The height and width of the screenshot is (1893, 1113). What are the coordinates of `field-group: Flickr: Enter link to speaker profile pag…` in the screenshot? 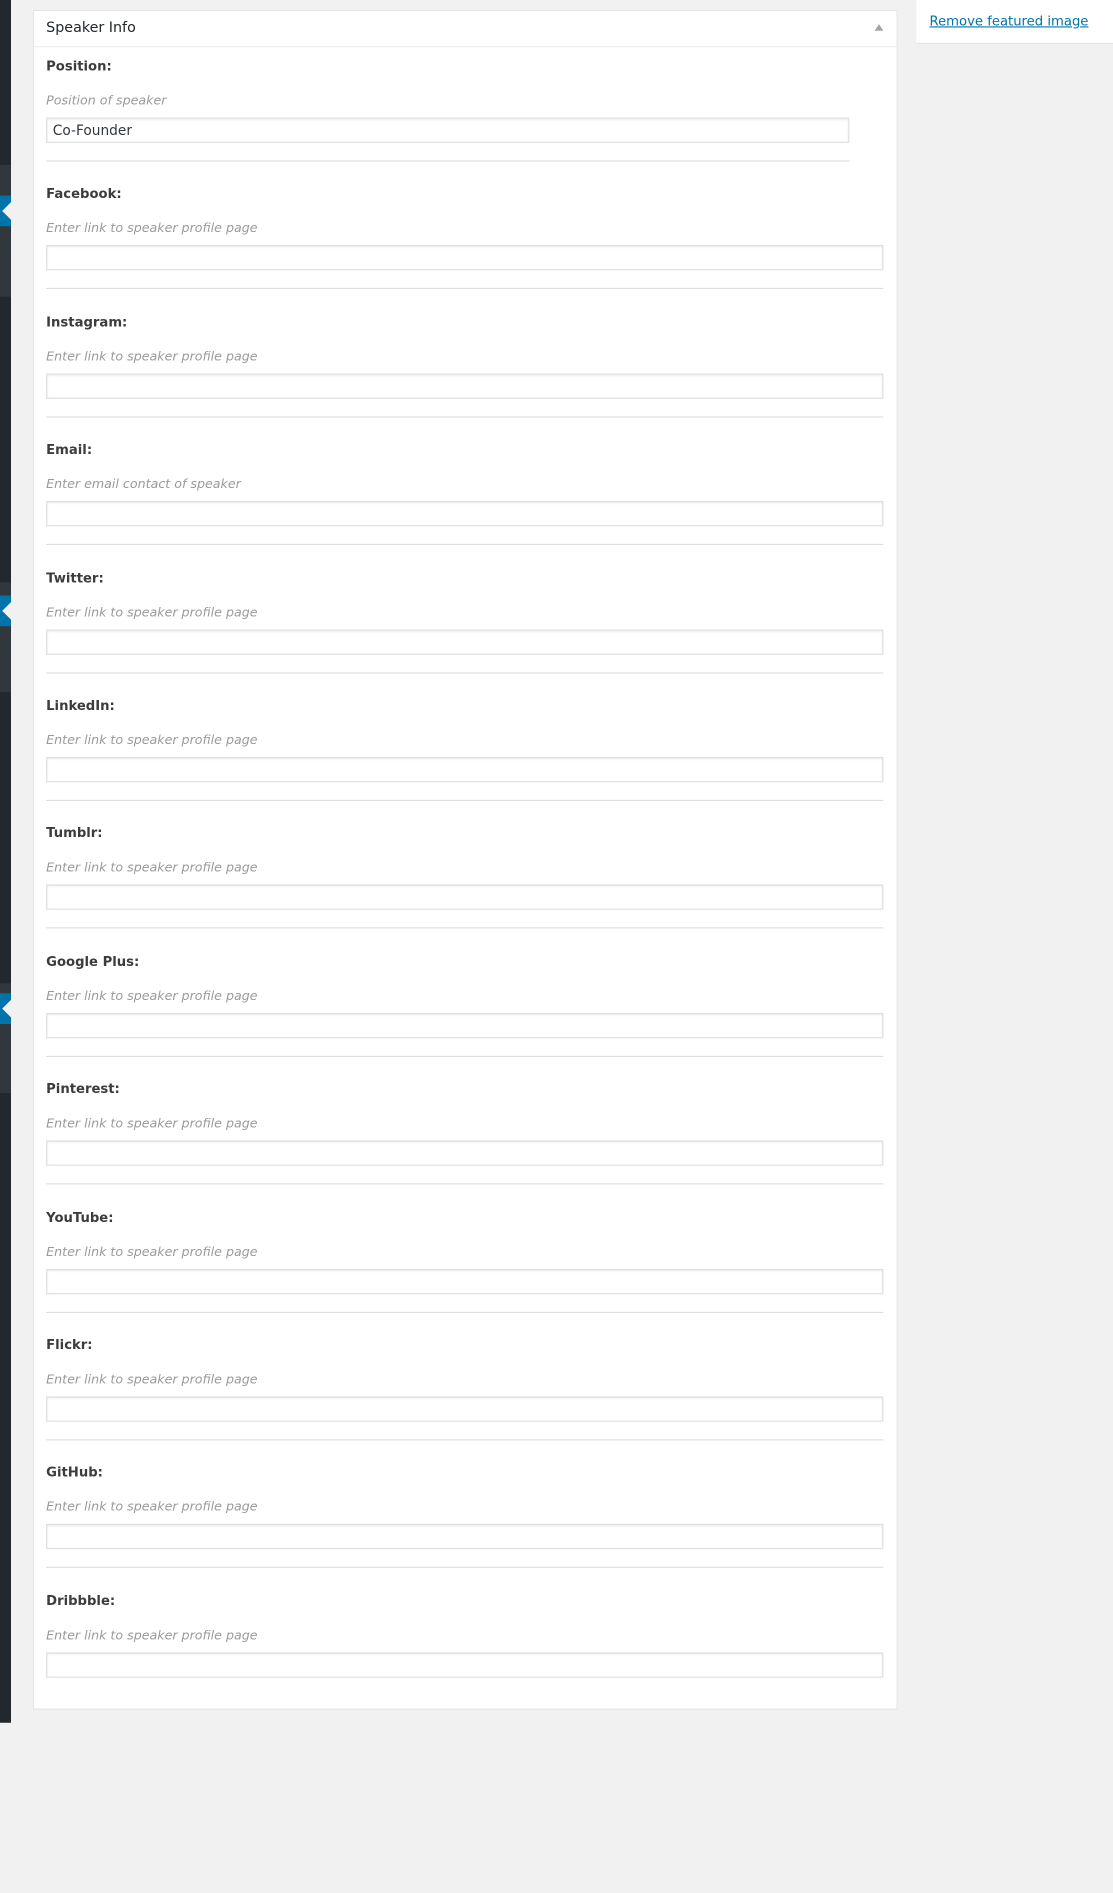 It's located at (465, 1389).